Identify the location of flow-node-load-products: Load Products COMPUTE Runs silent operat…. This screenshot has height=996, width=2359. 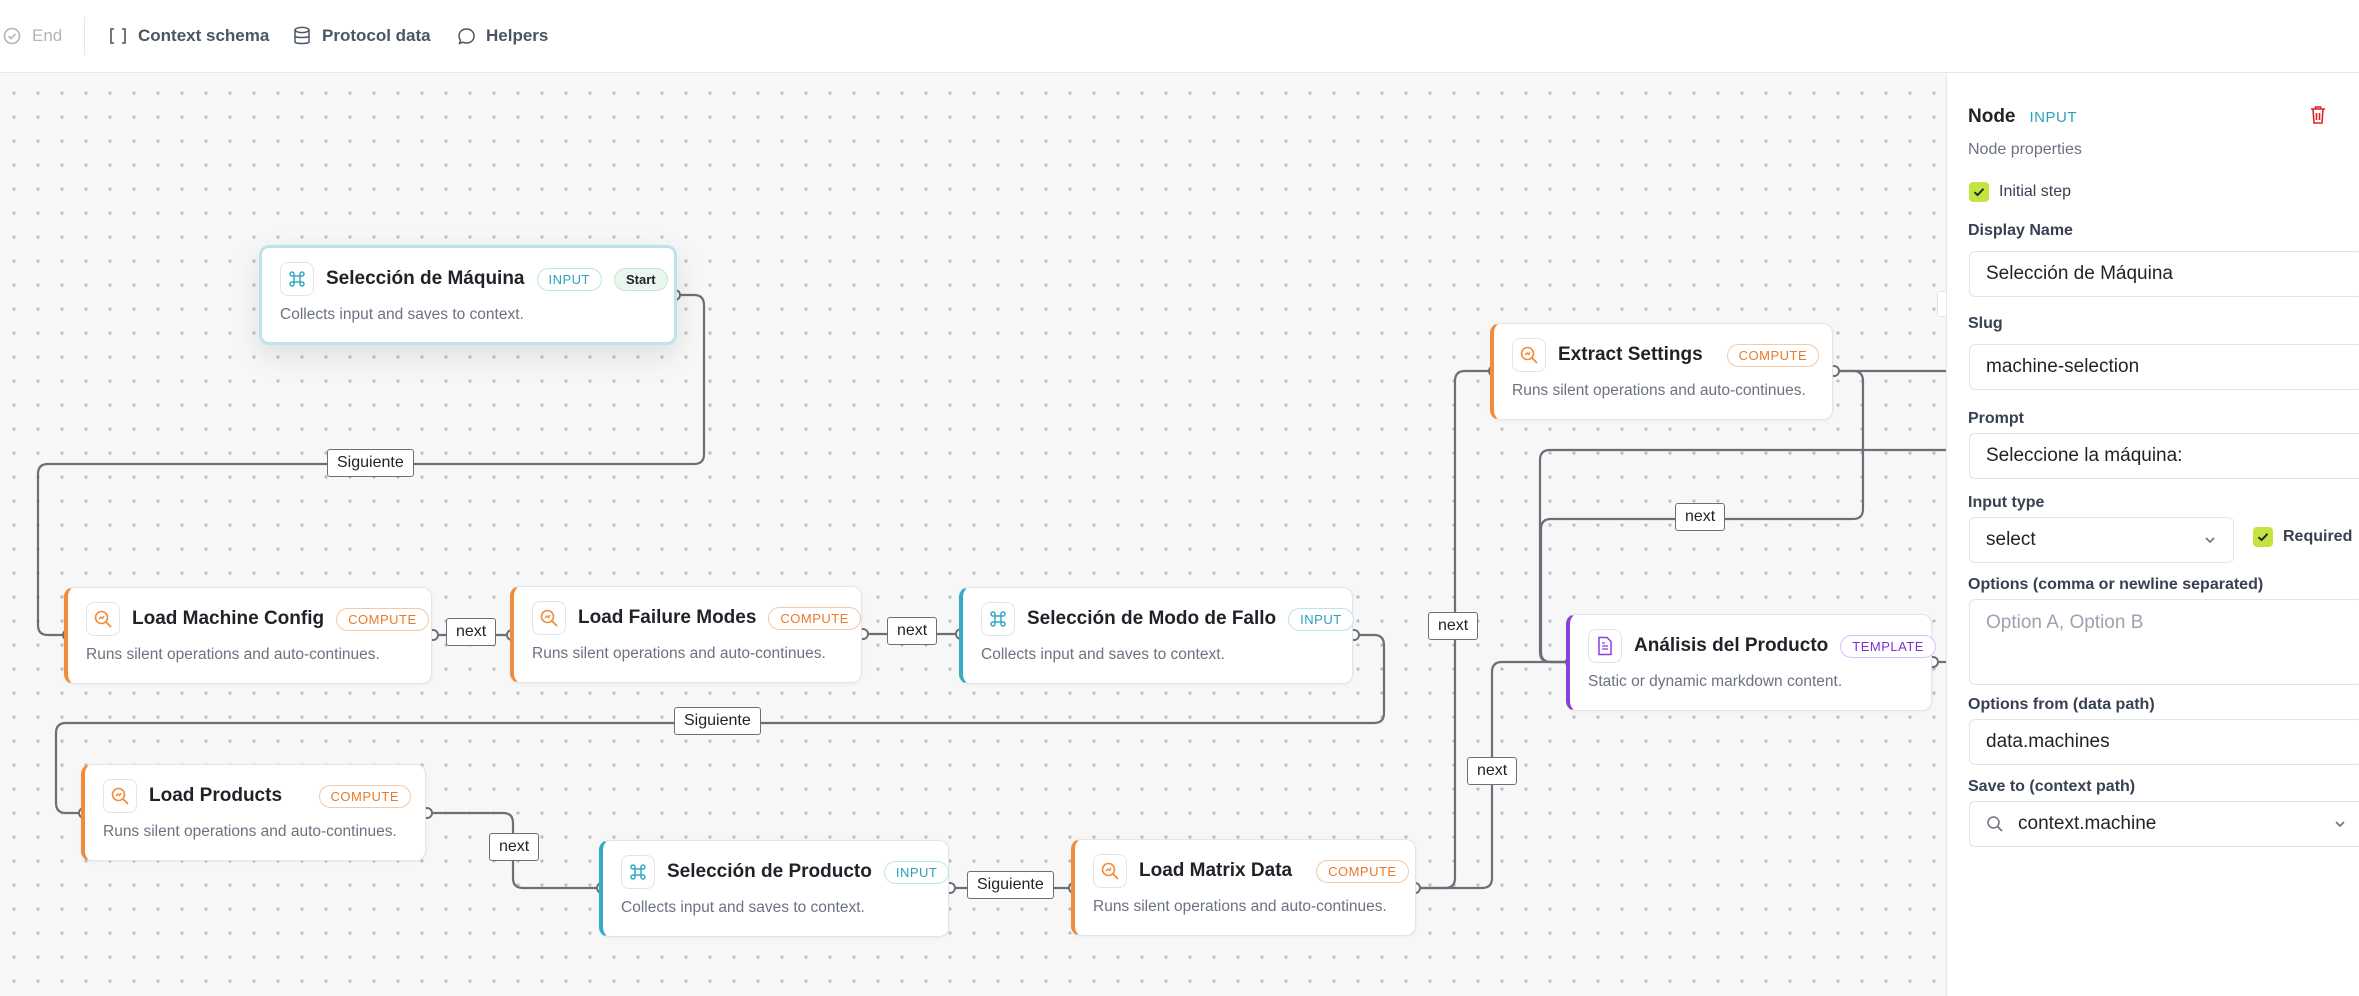
(253, 812).